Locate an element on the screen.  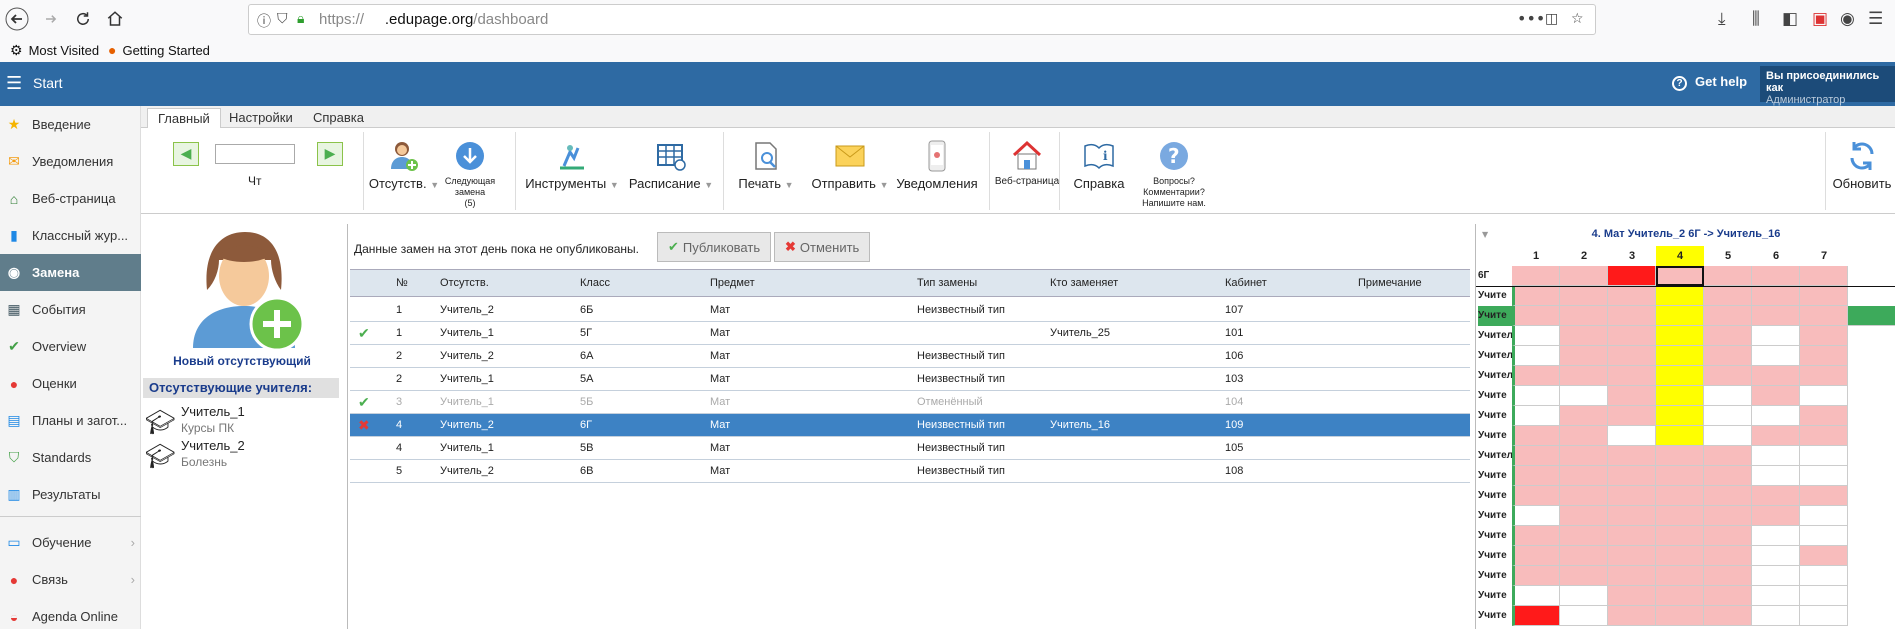
get-help-button: ? Get help is located at coordinates (1709, 82).